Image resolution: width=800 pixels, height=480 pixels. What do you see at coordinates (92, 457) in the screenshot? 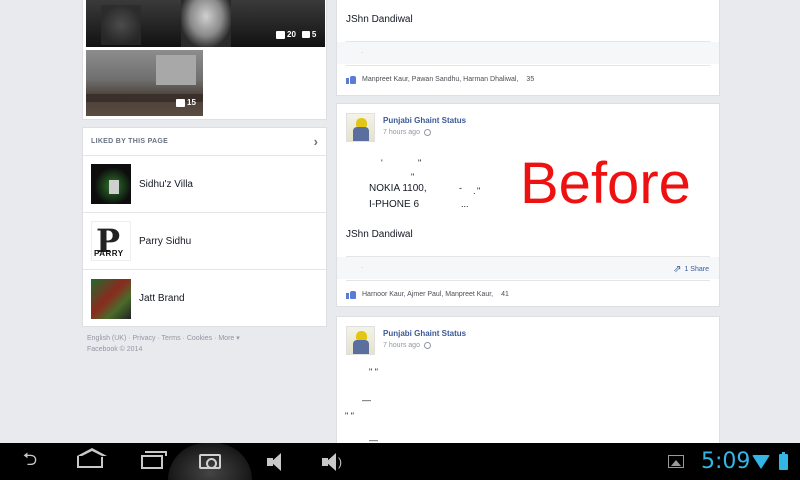
I see `home-icon` at bounding box center [92, 457].